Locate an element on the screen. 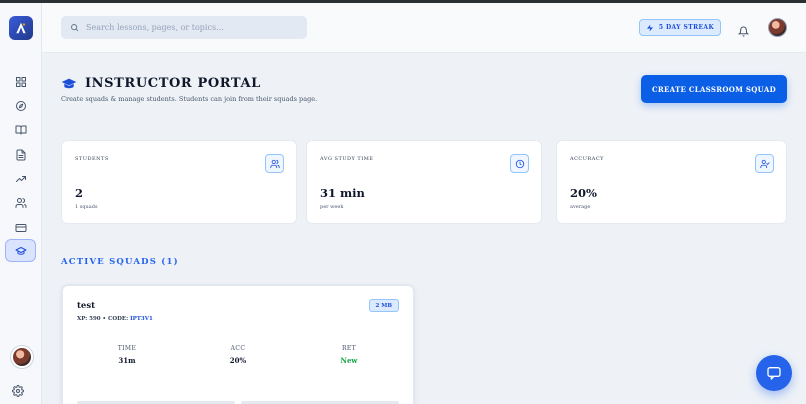 The height and width of the screenshot is (404, 806). create-classroom-squad-button: CREATE CLASSROOM SQUAD is located at coordinates (714, 89).